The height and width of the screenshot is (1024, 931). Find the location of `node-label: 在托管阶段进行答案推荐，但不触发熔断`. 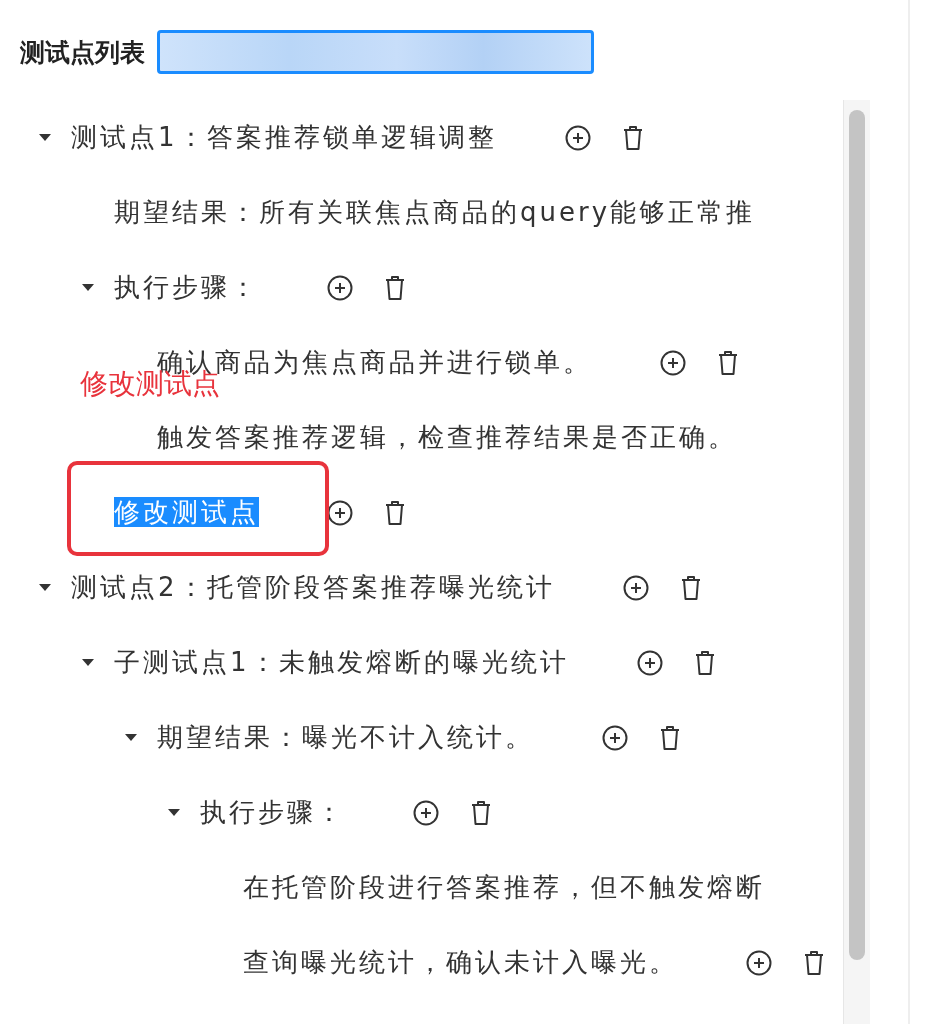

node-label: 在托管阶段进行答案推荐，但不触发熔断 is located at coordinates (504, 887).